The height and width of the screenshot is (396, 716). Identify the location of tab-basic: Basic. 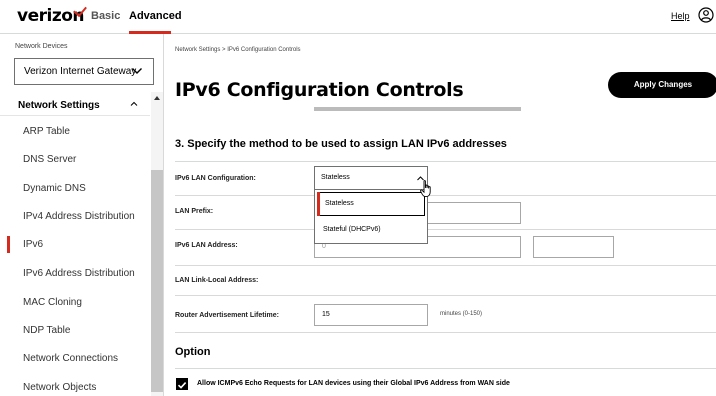
(105, 16).